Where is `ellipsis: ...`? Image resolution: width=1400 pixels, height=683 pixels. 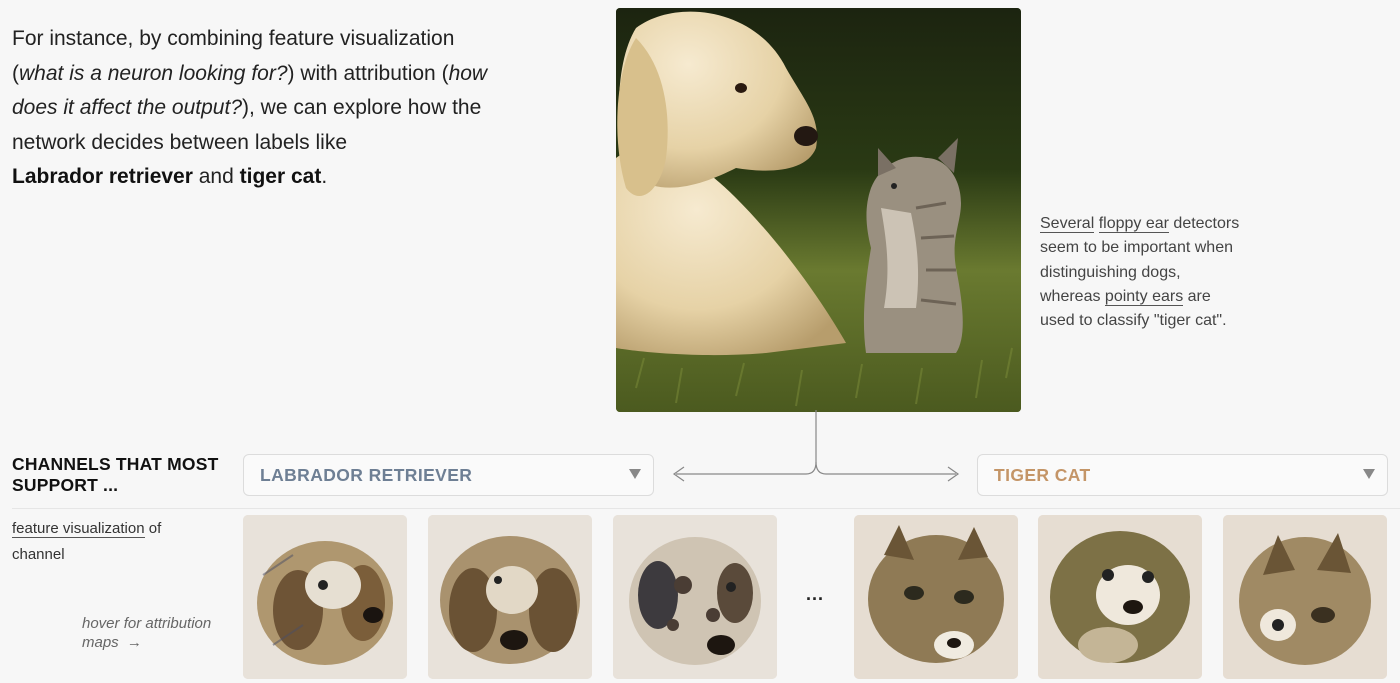
ellipsis: ... is located at coordinates (815, 594).